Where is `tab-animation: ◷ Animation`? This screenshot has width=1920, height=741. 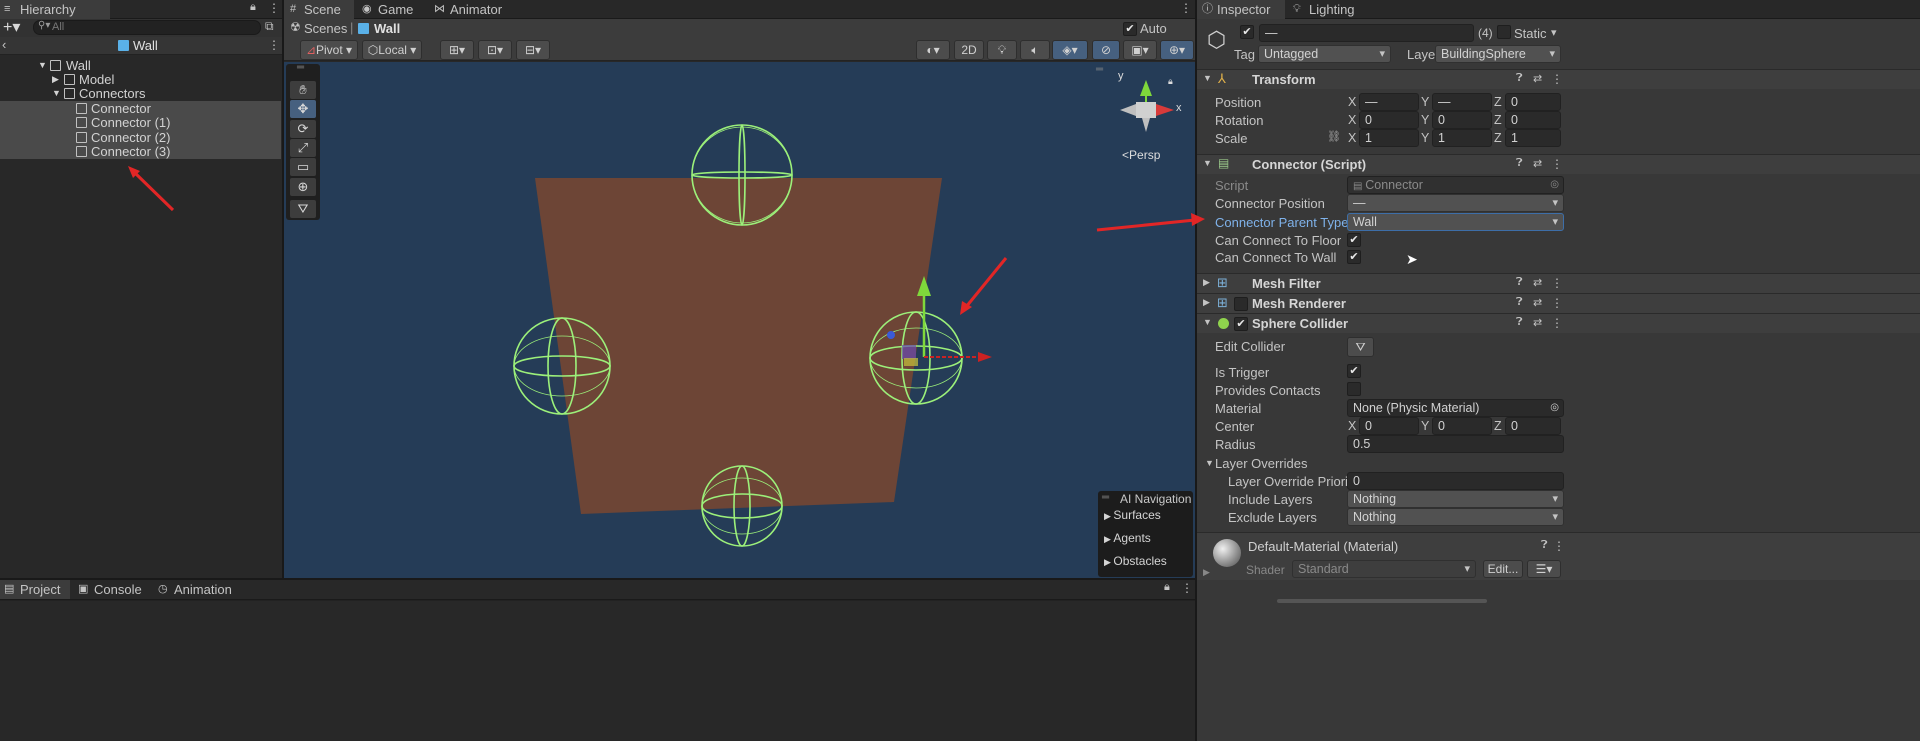 tab-animation: ◷ Animation is located at coordinates (199, 589).